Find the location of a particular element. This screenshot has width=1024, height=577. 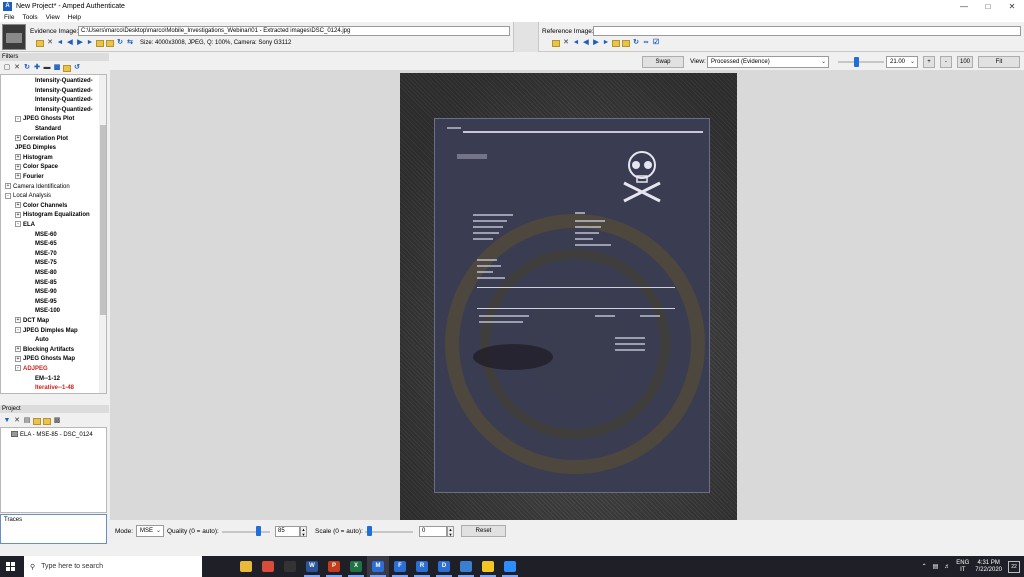

tree-item: MSE-85 is located at coordinates (46, 283).